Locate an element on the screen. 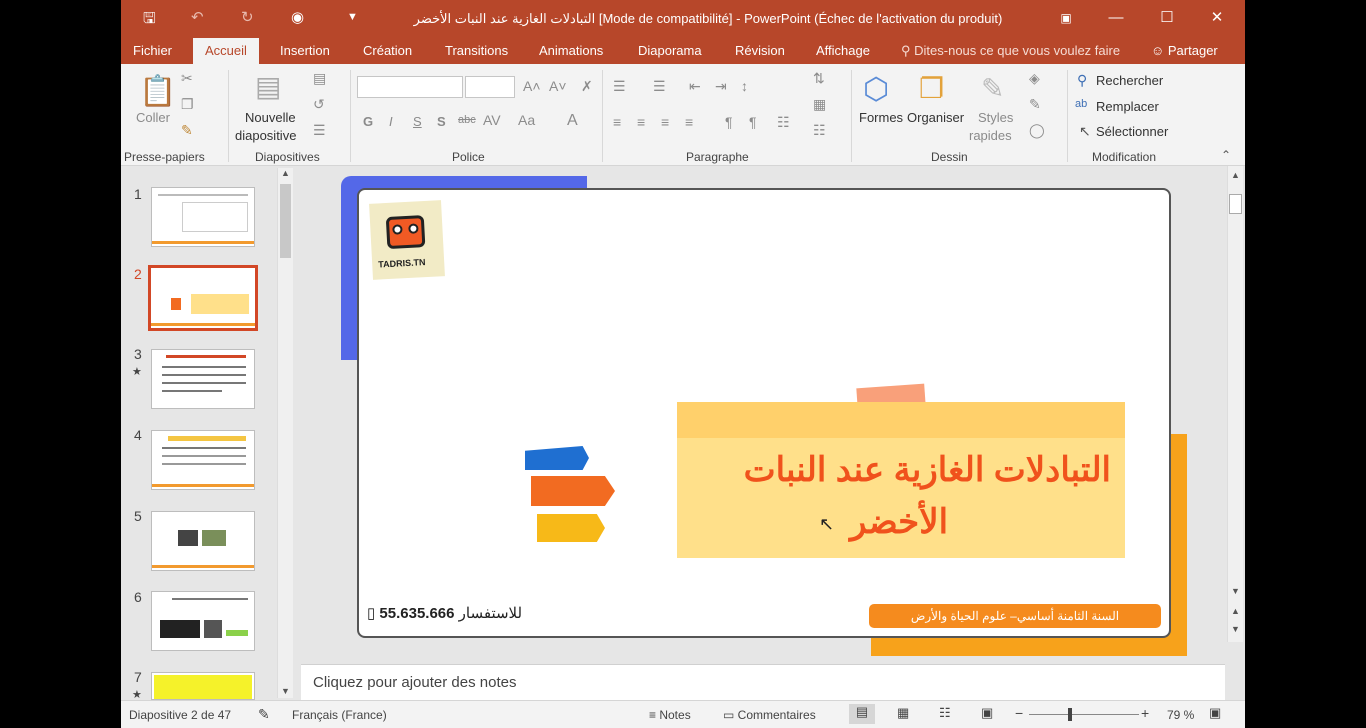  minimize-button: — is located at coordinates (1116, 18).